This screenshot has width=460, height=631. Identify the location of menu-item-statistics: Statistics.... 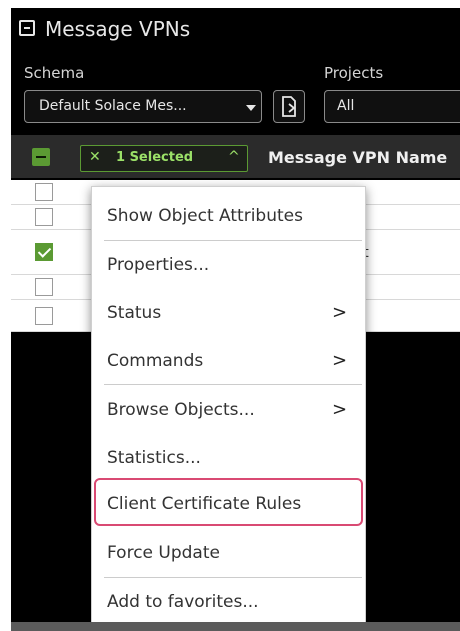
(228, 458).